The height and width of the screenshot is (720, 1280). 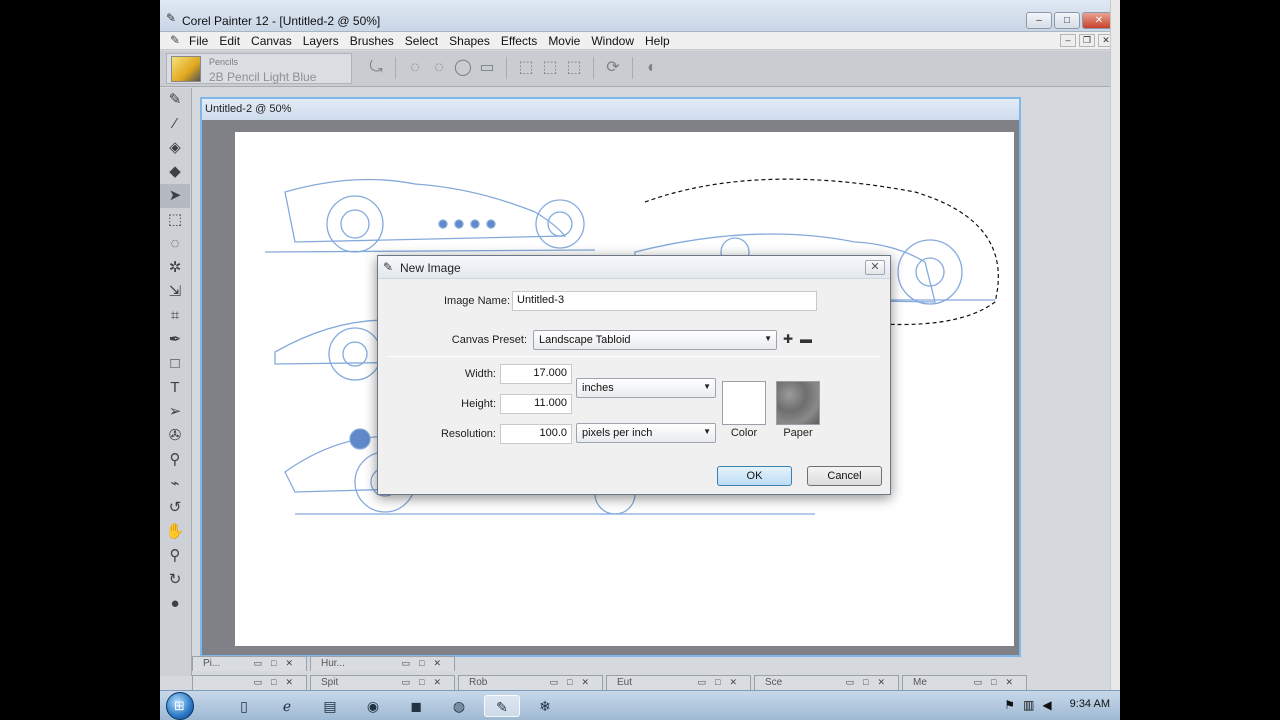 What do you see at coordinates (175, 508) in the screenshot?
I see `mirror-paint-icon: ↺` at bounding box center [175, 508].